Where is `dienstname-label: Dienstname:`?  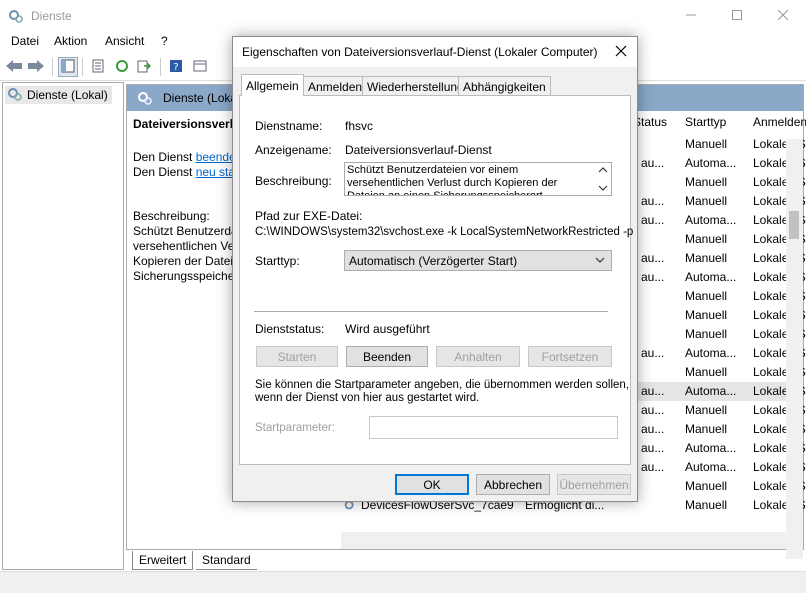
dienstname-label: Dienstname: is located at coordinates (289, 126).